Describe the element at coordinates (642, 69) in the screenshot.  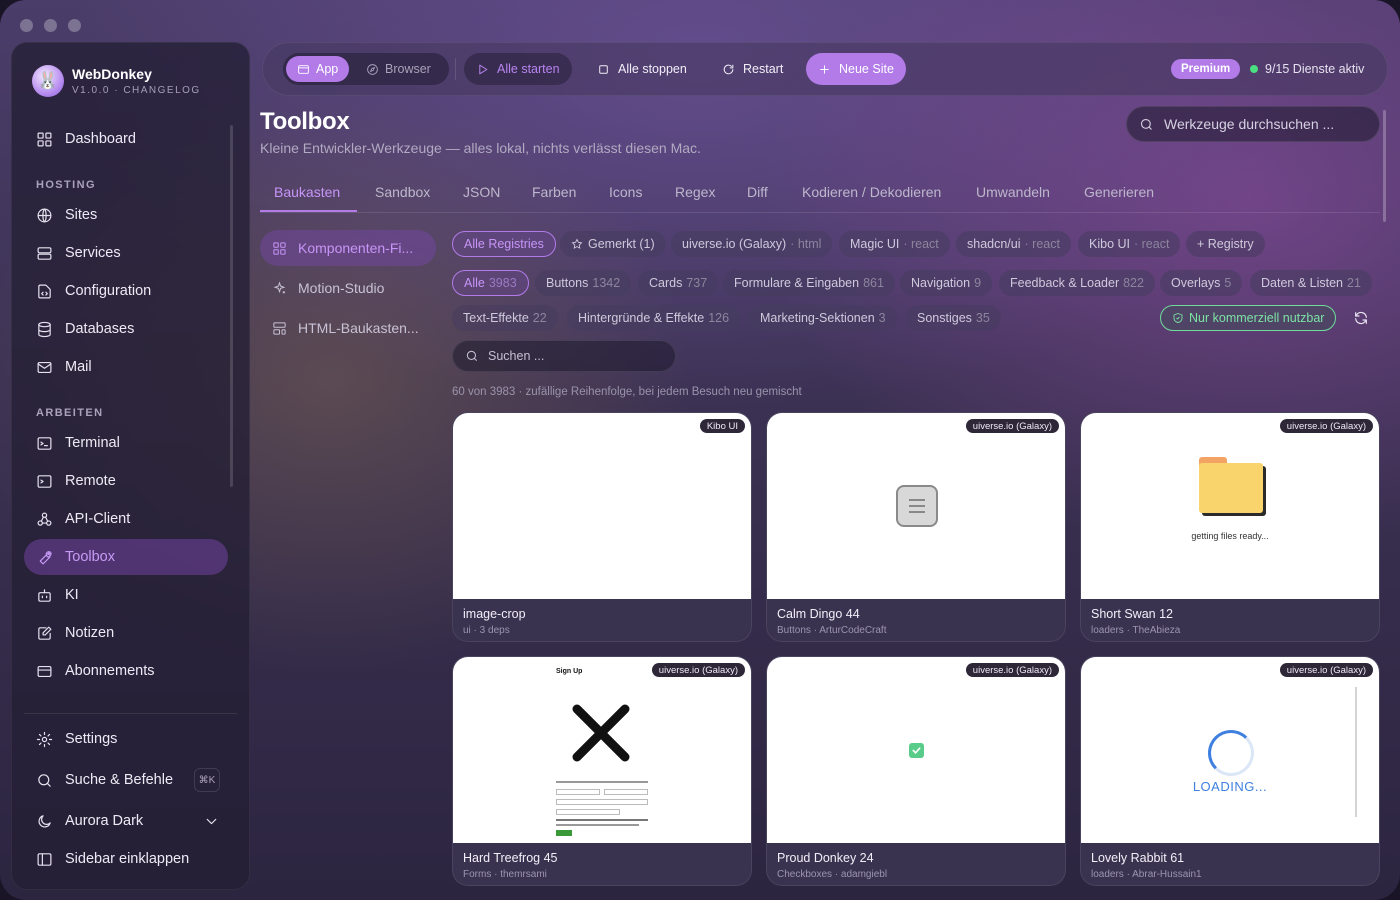
I see `stop-all-button: Alle stoppen` at that location.